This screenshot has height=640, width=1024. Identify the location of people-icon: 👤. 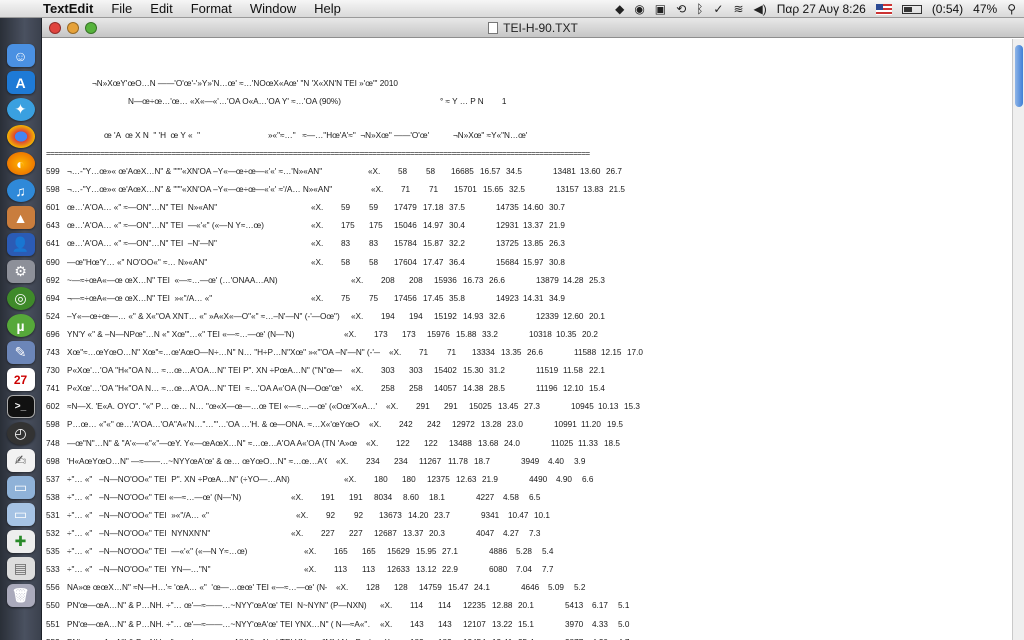
(20, 244).